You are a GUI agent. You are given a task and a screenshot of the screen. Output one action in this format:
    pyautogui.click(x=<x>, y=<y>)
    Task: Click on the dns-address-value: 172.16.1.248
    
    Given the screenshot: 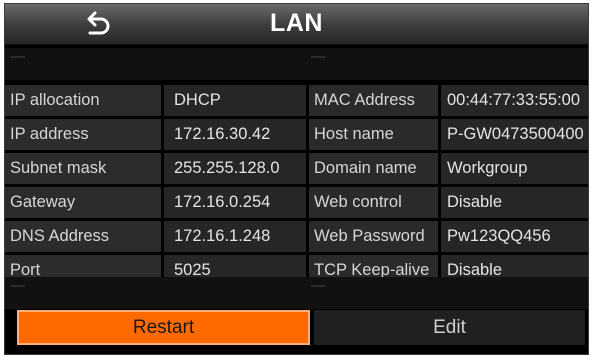 What is the action you would take?
    pyautogui.click(x=235, y=236)
    